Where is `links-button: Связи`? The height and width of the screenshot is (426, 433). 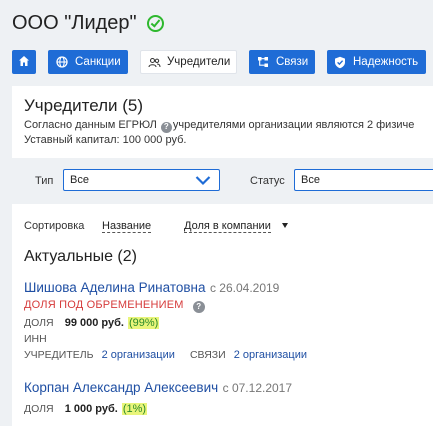
links-button: Связи is located at coordinates (282, 62).